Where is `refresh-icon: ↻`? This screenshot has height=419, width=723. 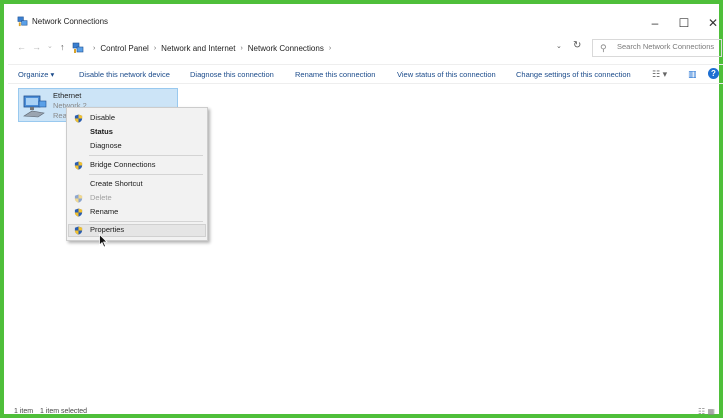
refresh-icon: ↻ is located at coordinates (577, 45).